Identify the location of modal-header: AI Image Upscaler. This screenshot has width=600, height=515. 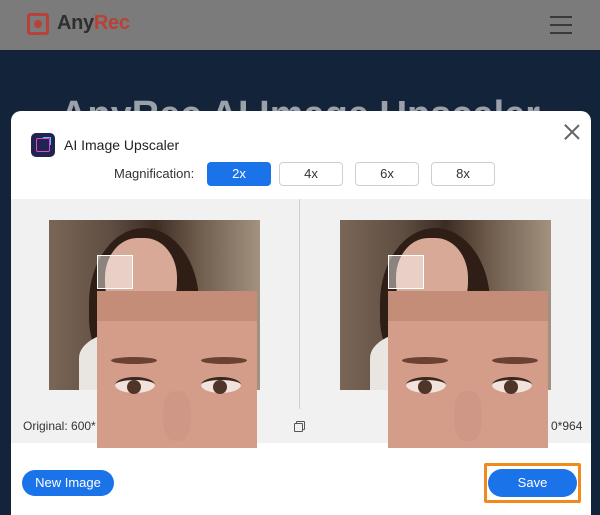
(105, 145).